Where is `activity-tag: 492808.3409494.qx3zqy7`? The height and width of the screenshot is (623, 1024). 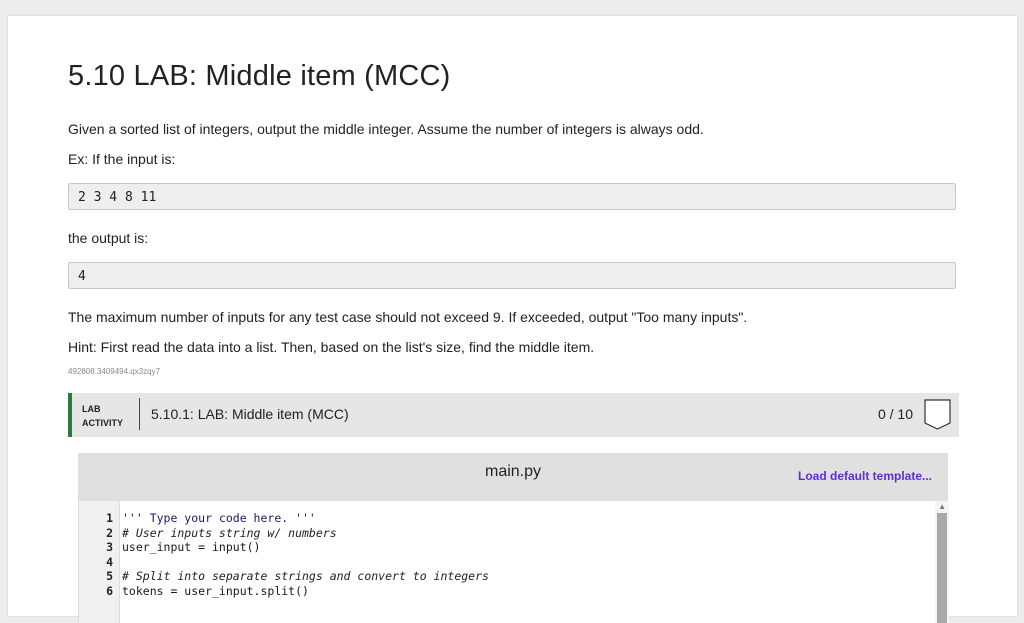 activity-tag: 492808.3409494.qx3zqy7 is located at coordinates (114, 371).